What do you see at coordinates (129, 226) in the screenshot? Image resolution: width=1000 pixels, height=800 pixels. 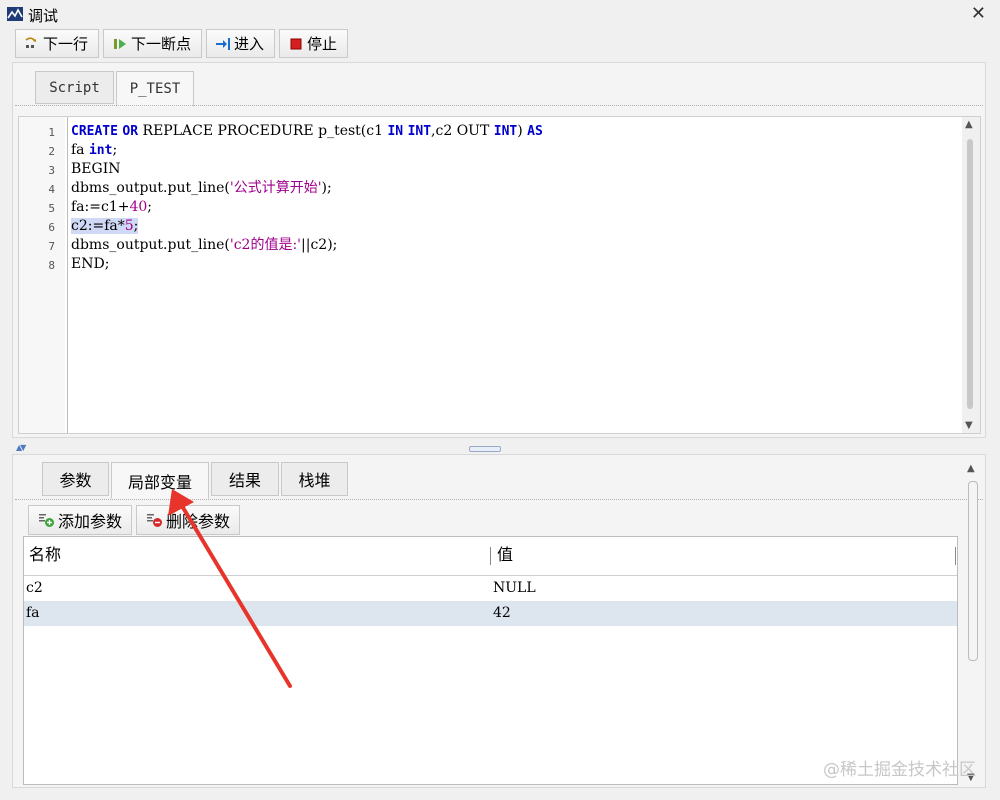 I see `number-literal: 5` at bounding box center [129, 226].